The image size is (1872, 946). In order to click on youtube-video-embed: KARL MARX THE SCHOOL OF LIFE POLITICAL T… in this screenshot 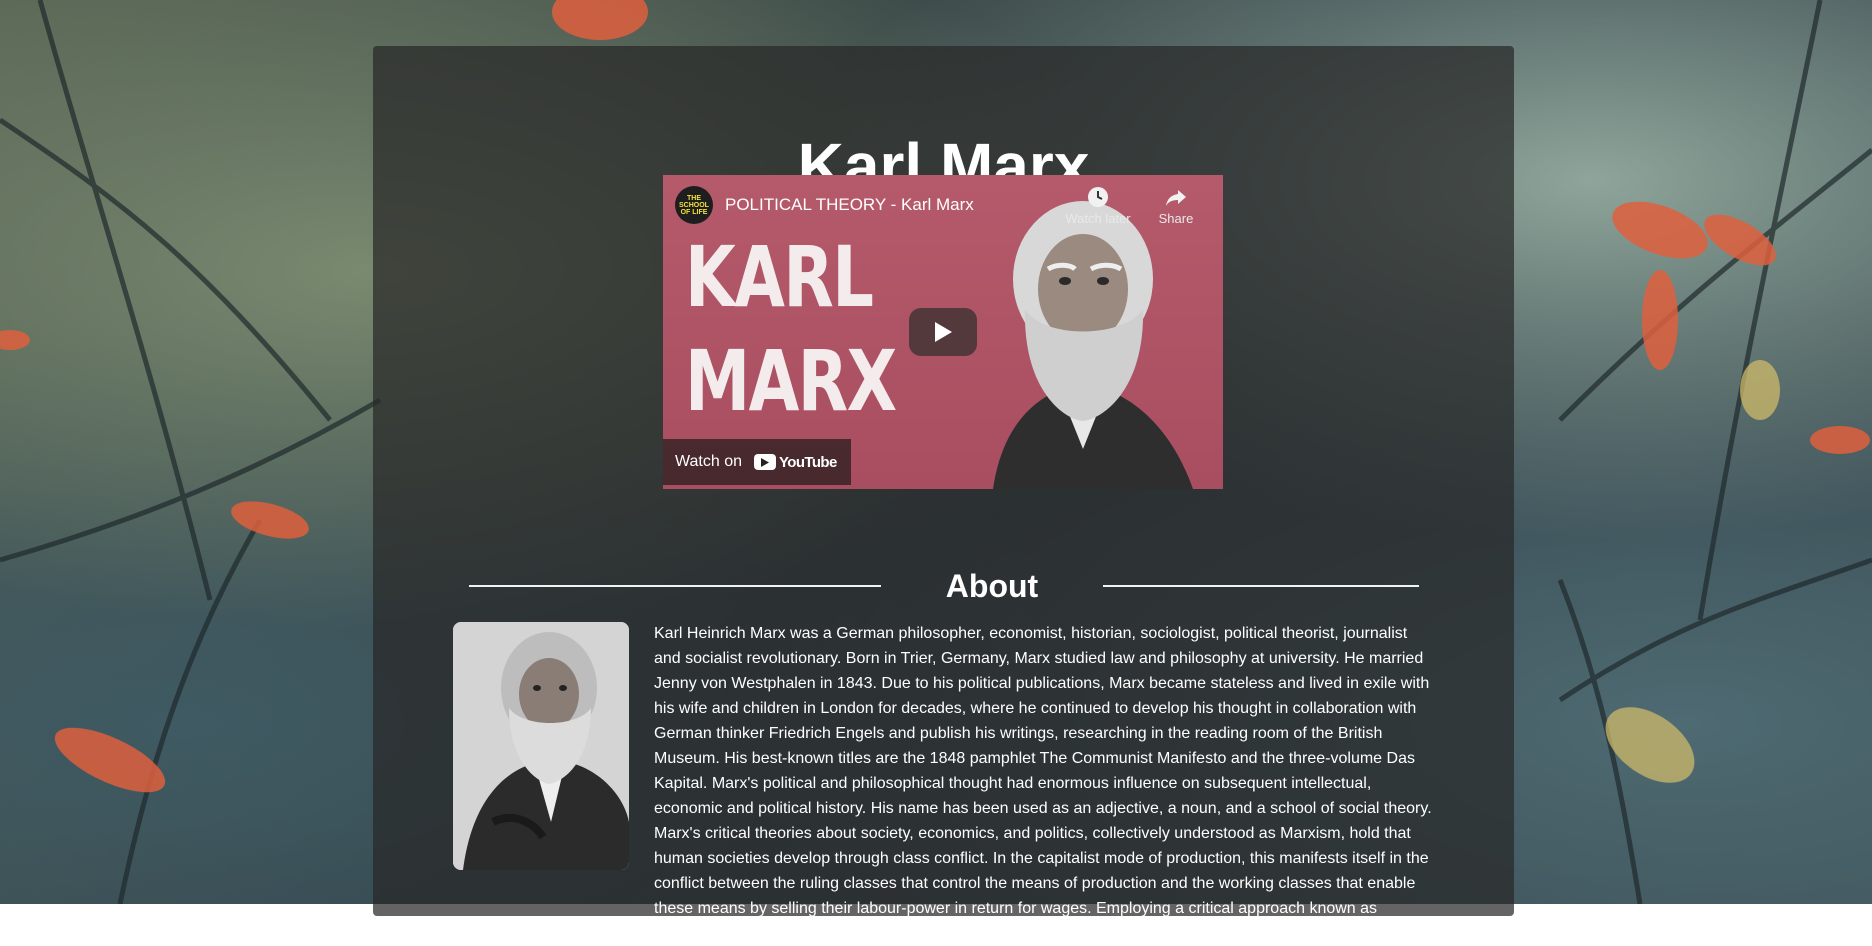, I will do `click(943, 332)`.